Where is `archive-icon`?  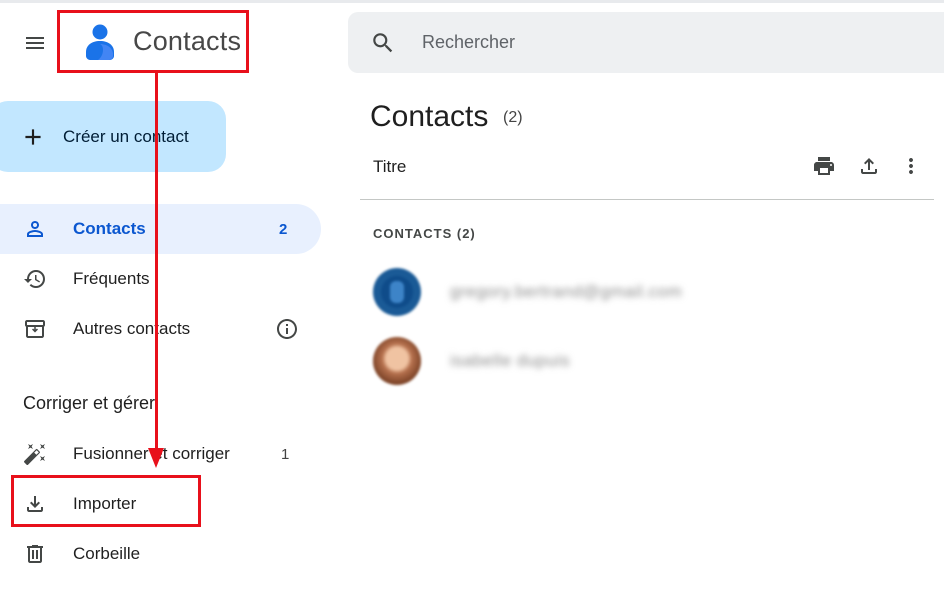 archive-icon is located at coordinates (35, 329).